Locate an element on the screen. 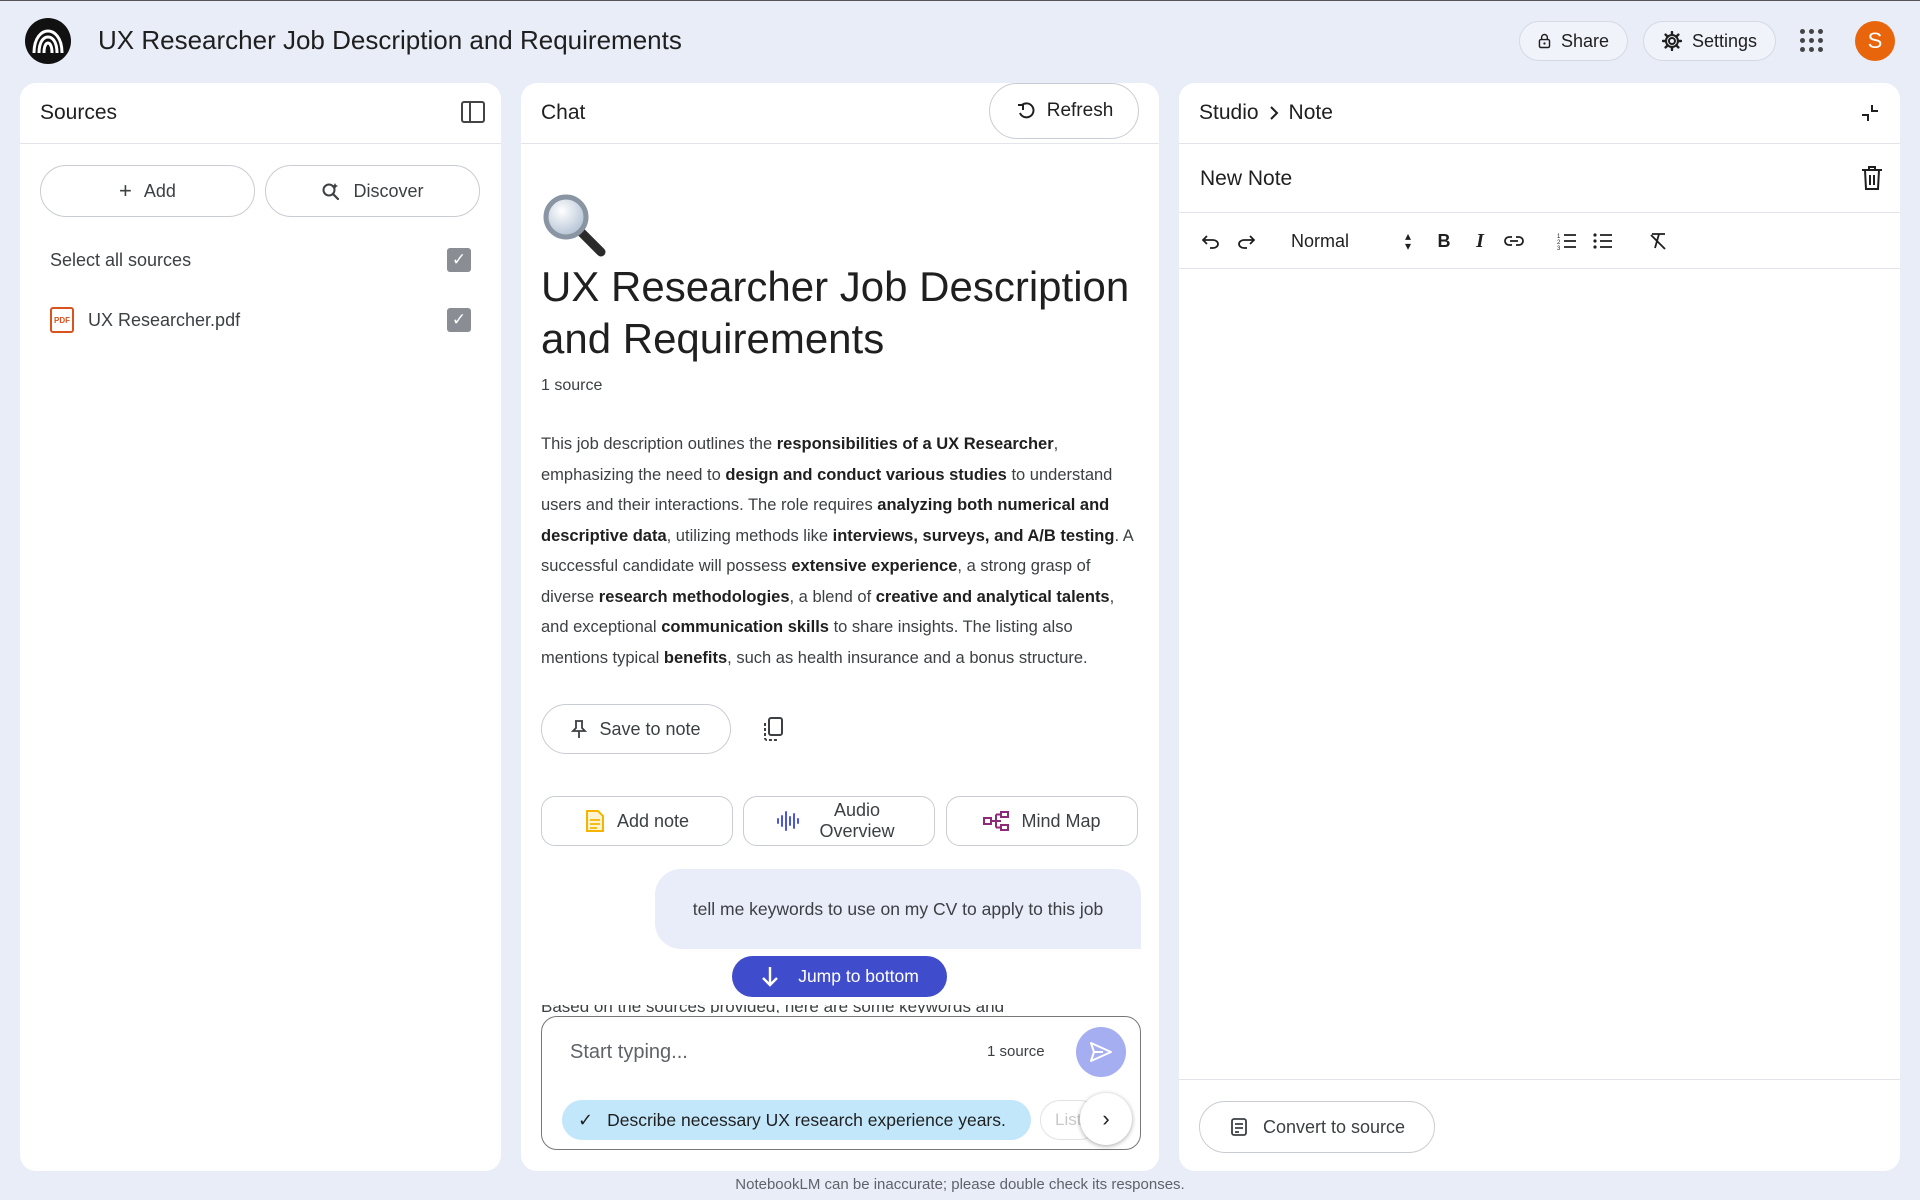 This screenshot has width=1920, height=1200. note-footer-divider is located at coordinates (1539, 1079).